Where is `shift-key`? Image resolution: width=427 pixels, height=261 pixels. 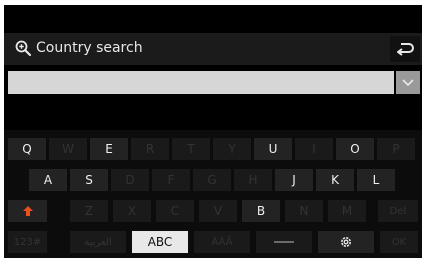
shift-key is located at coordinates (27, 211).